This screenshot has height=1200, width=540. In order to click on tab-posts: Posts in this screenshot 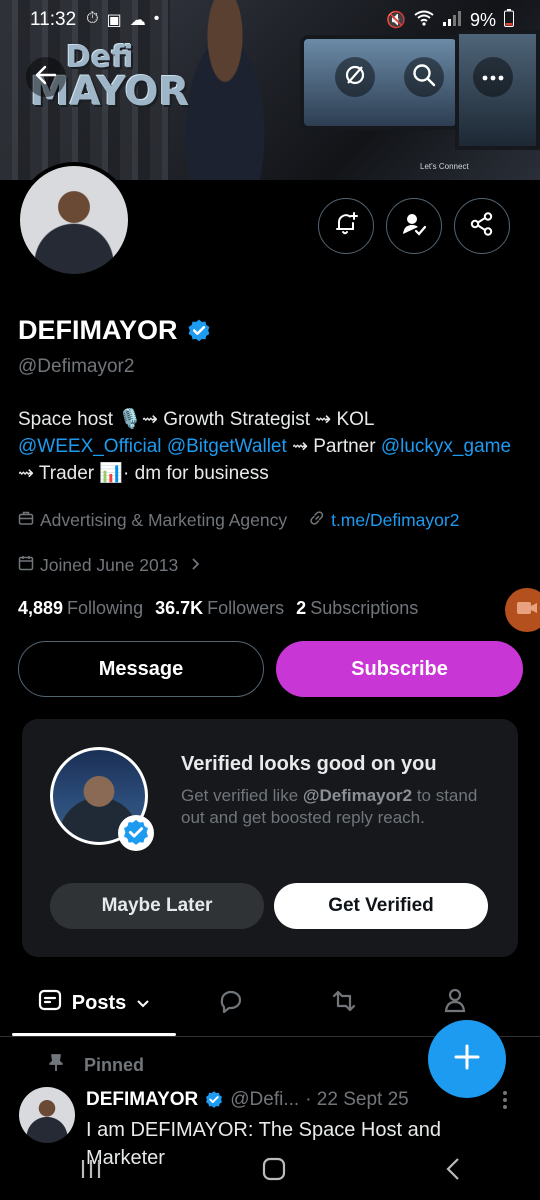, I will do `click(94, 1003)`.